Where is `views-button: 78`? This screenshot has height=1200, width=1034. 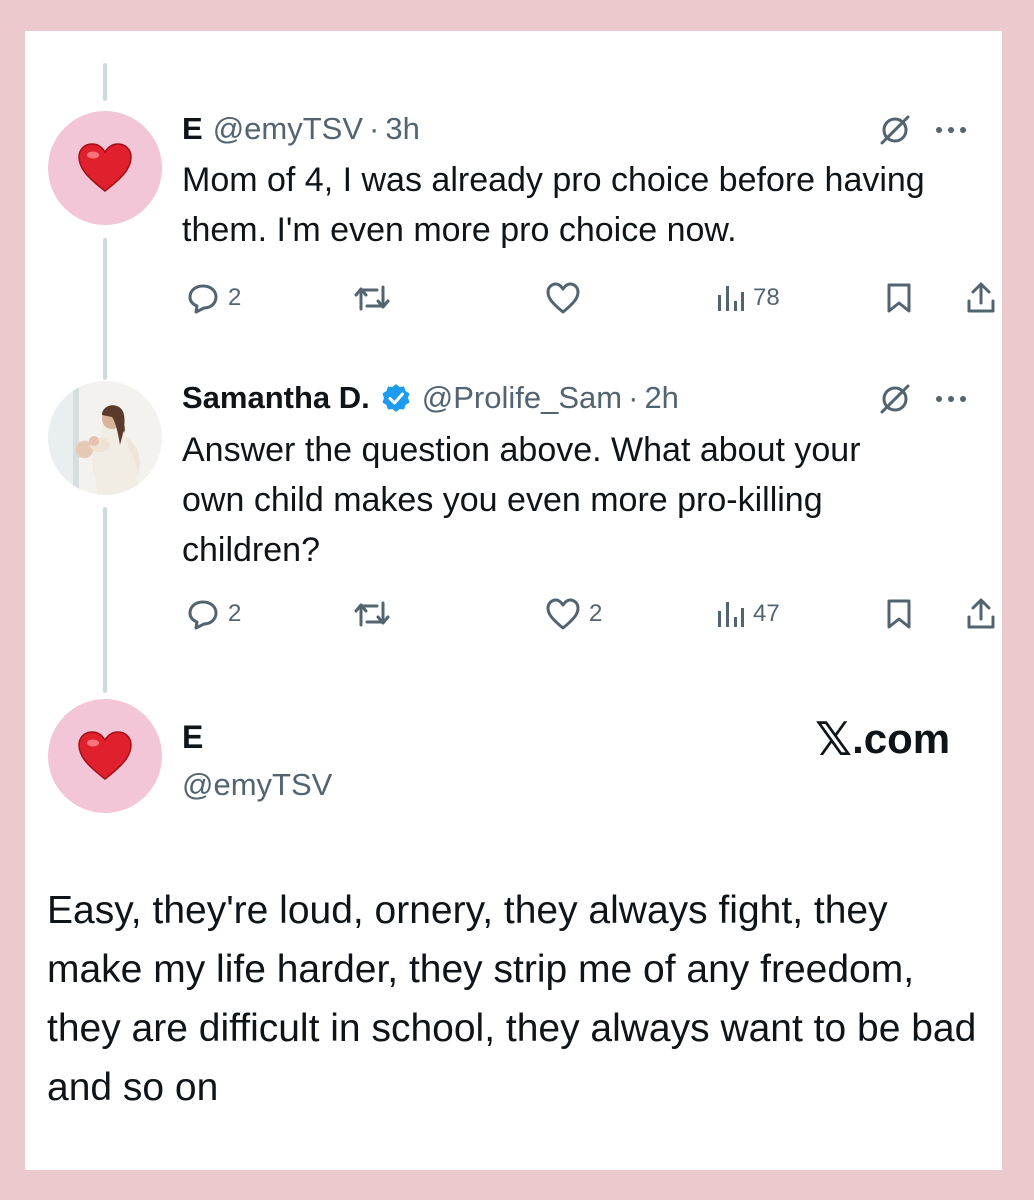
views-button: 78 is located at coordinates (747, 298).